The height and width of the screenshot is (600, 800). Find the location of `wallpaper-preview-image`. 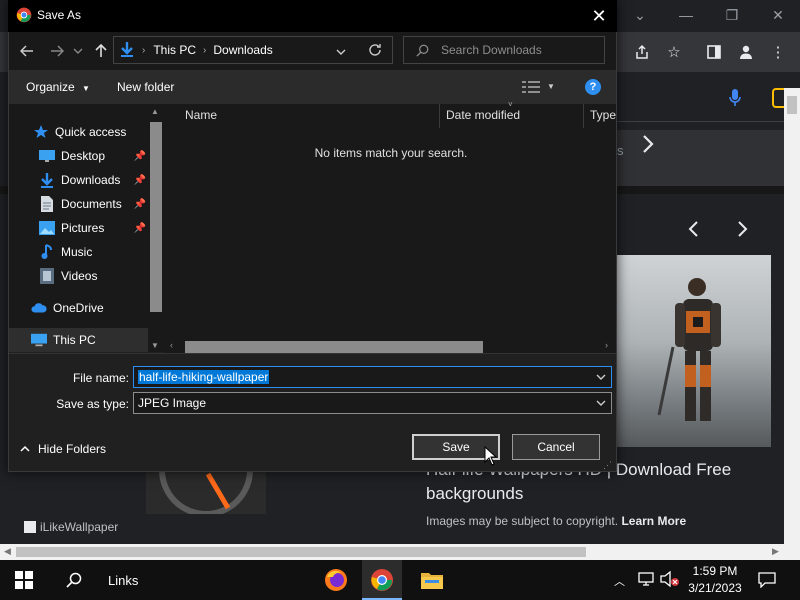

wallpaper-preview-image is located at coordinates (694, 351).